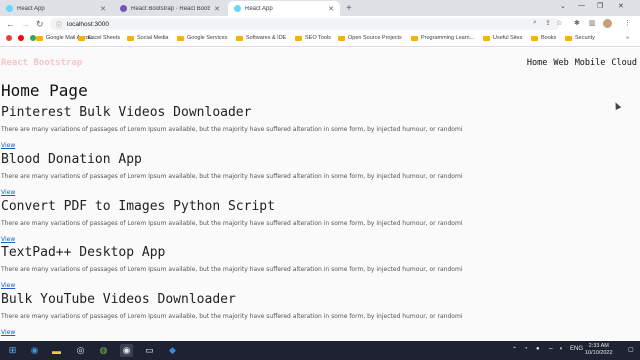  I want to click on nav-web: Web, so click(560, 63).